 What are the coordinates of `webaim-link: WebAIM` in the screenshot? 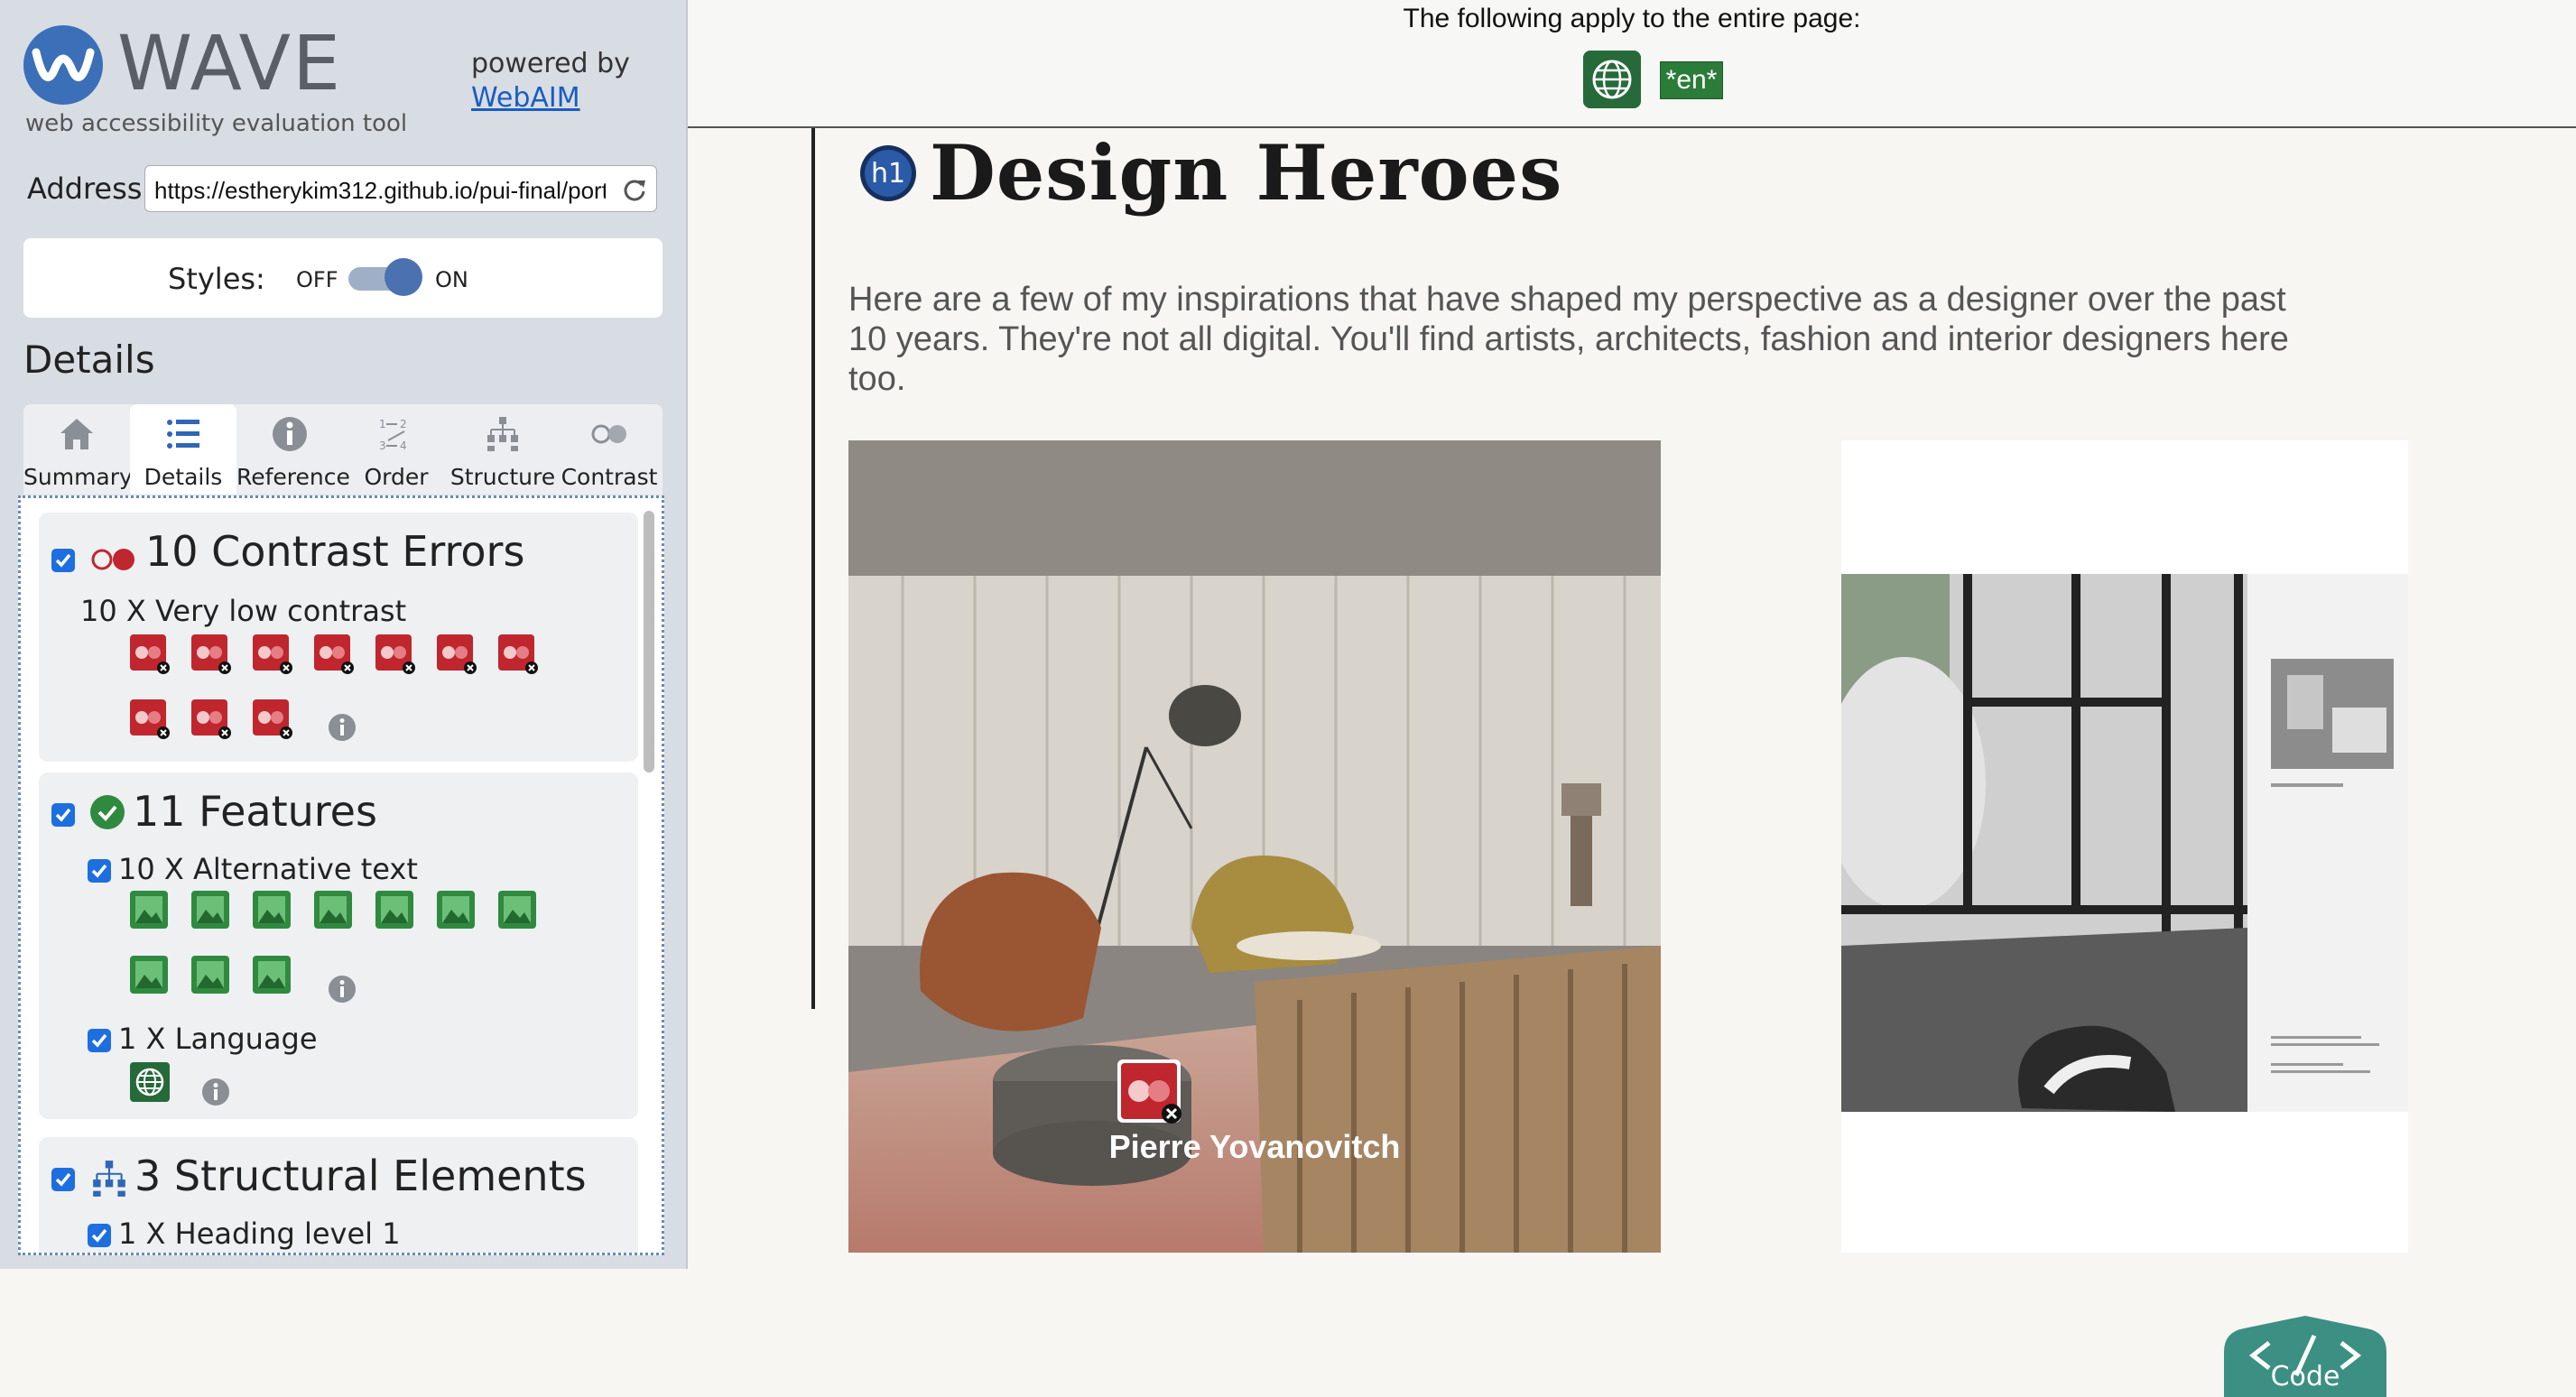 It's located at (551, 98).